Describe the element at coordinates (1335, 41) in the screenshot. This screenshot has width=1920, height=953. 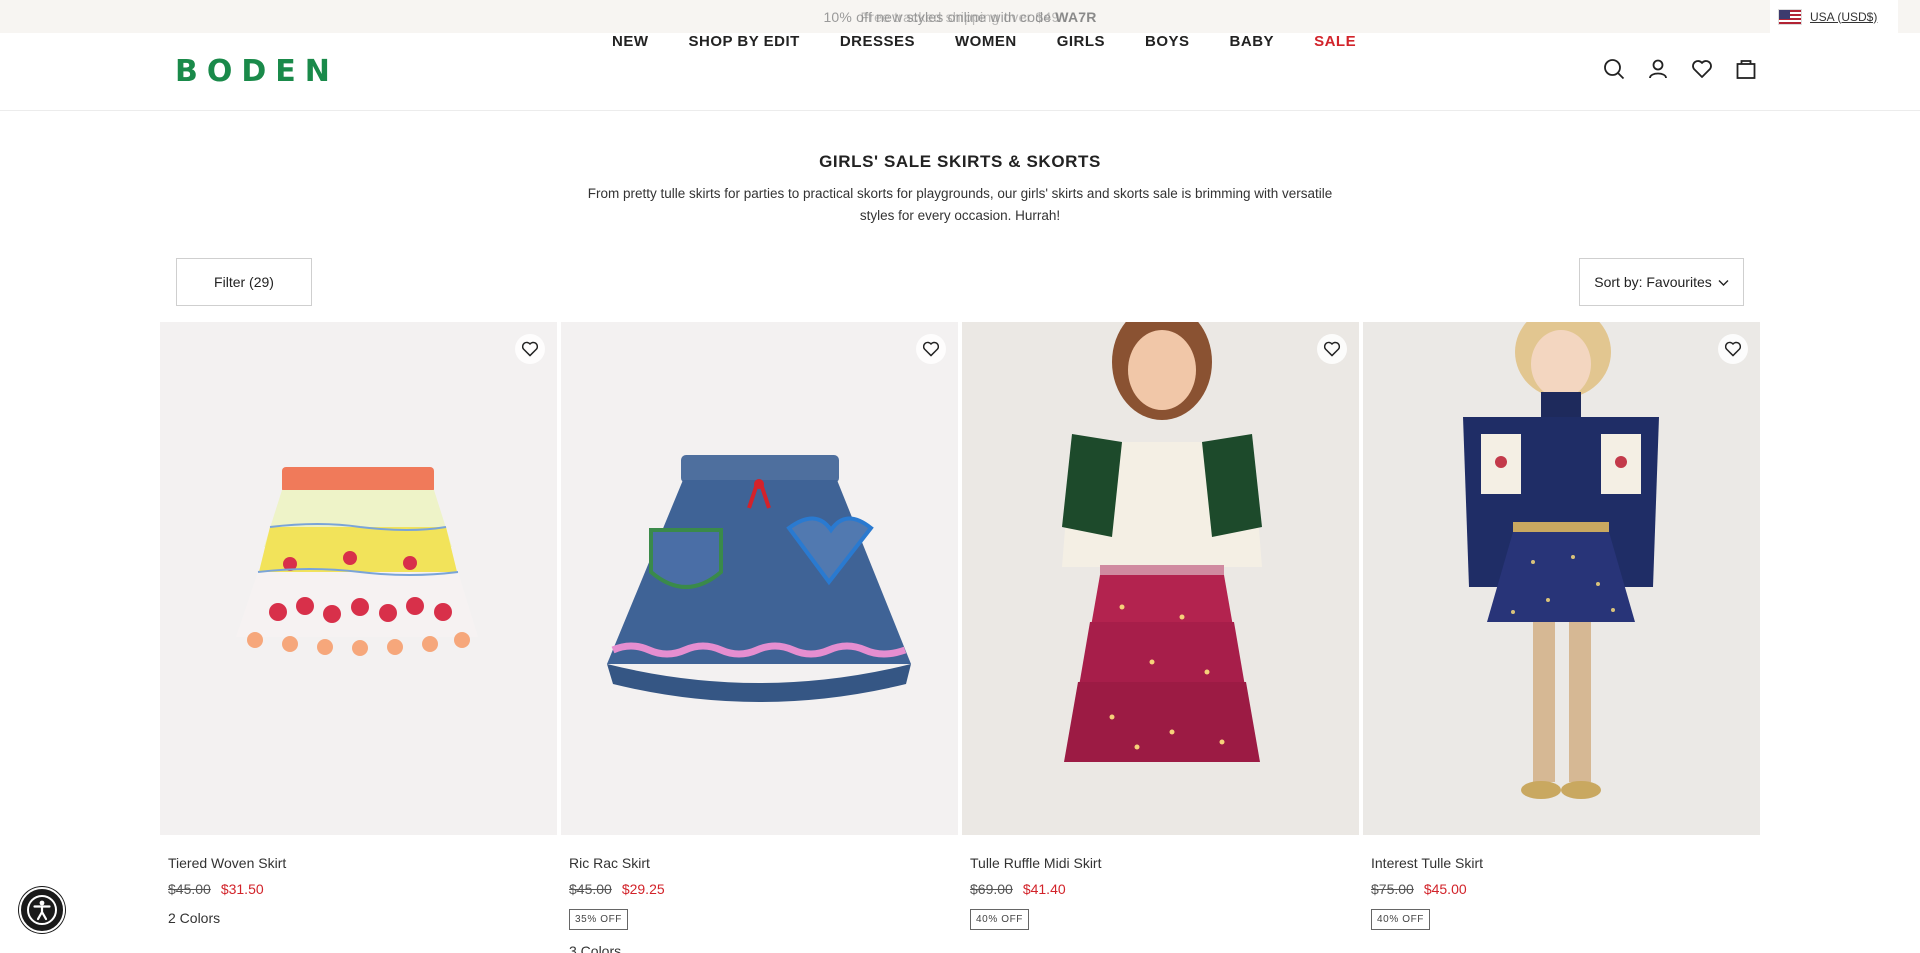
I see `nav-item-sale: SALE` at that location.